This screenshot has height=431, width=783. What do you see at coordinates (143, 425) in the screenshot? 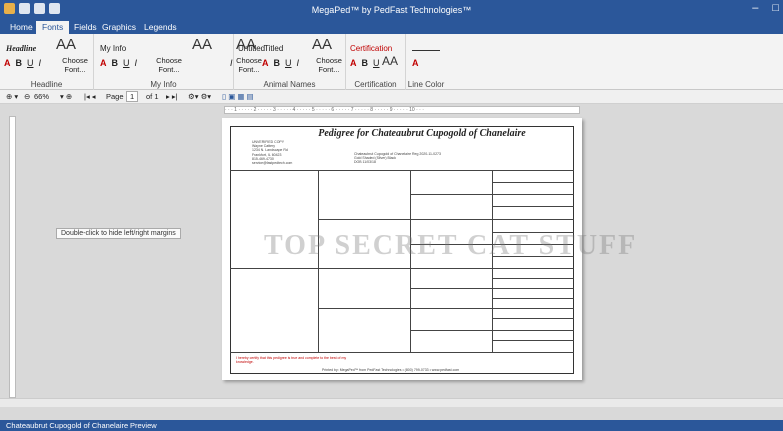
I see `status-mode: Preview` at bounding box center [143, 425].